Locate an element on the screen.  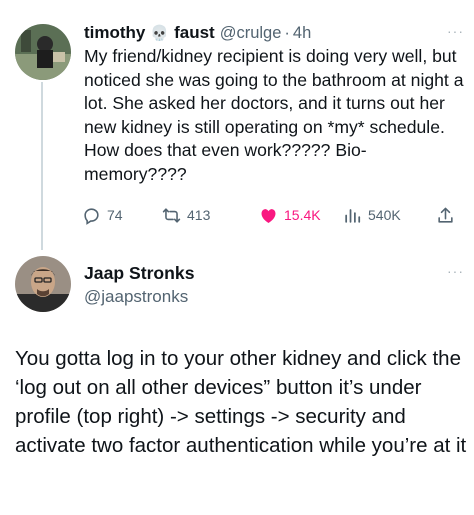
skull-emoji: 💀 is located at coordinates (160, 33).